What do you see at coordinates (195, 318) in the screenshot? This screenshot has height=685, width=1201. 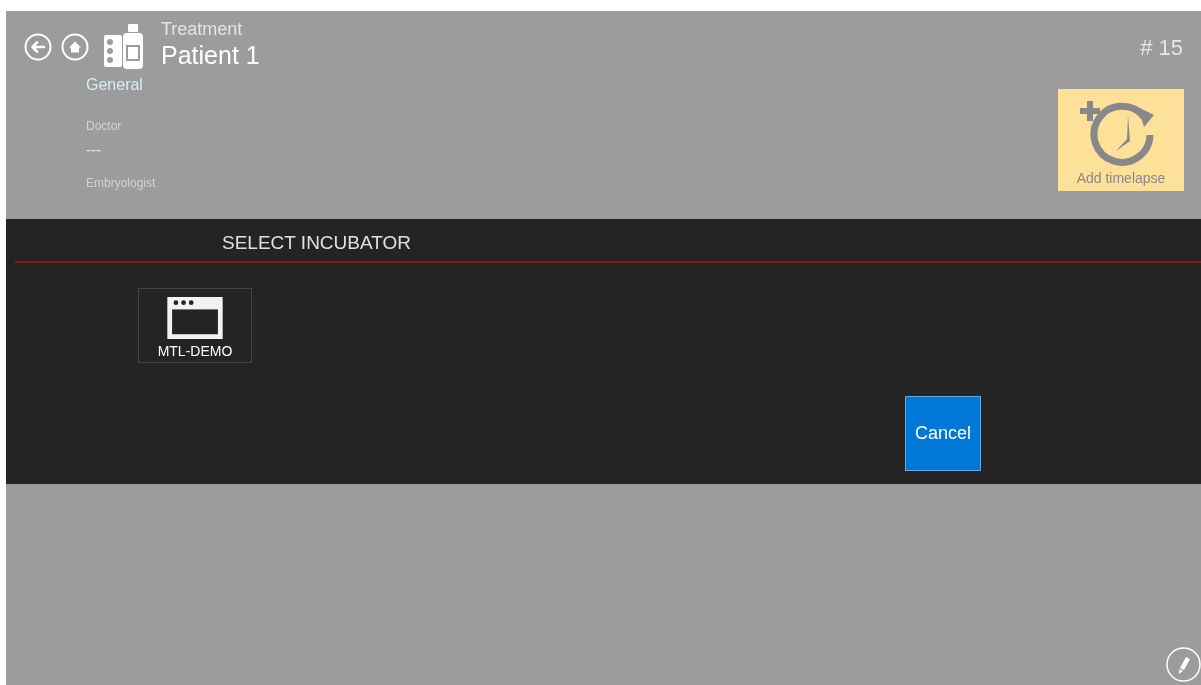 I see `incubator-icon` at bounding box center [195, 318].